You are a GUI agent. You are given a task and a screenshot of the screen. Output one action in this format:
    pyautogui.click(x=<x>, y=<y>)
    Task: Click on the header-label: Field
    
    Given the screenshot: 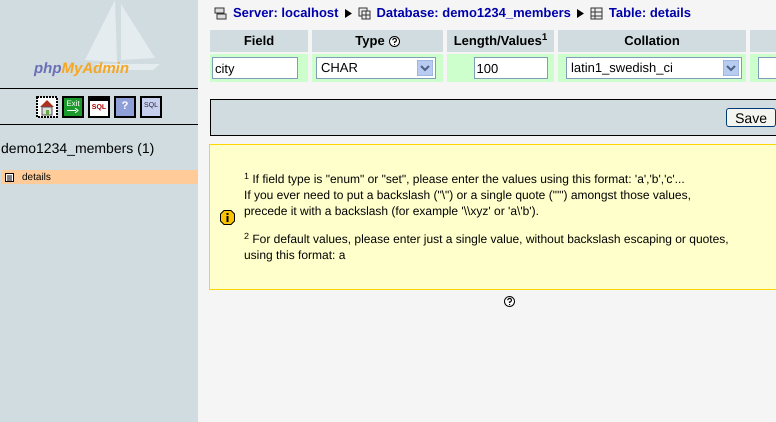 What is the action you would take?
    pyautogui.click(x=259, y=41)
    